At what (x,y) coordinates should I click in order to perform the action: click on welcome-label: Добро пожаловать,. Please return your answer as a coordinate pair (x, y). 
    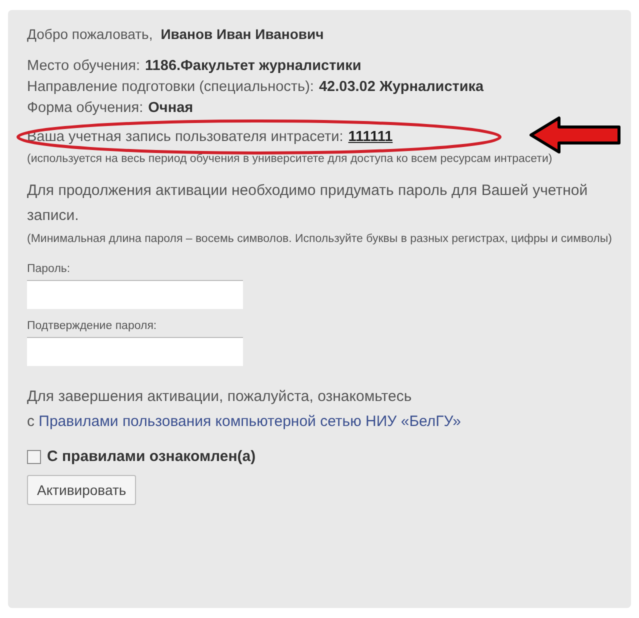
    Looking at the image, I should click on (90, 34).